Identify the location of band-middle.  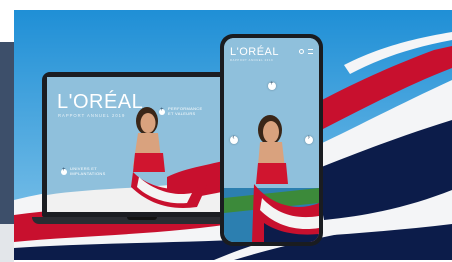
(7, 133).